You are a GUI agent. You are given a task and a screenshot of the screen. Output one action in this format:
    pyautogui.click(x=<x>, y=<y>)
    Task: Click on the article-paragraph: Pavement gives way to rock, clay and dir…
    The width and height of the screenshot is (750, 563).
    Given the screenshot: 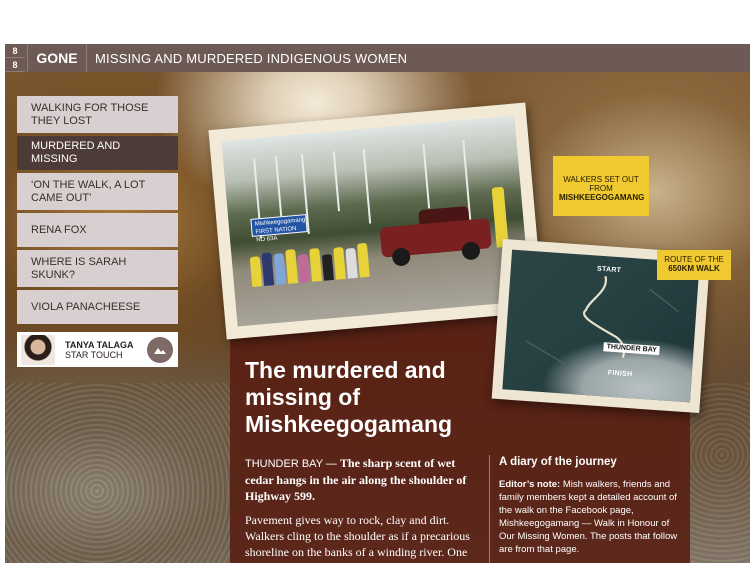 What is the action you would take?
    pyautogui.click(x=357, y=538)
    